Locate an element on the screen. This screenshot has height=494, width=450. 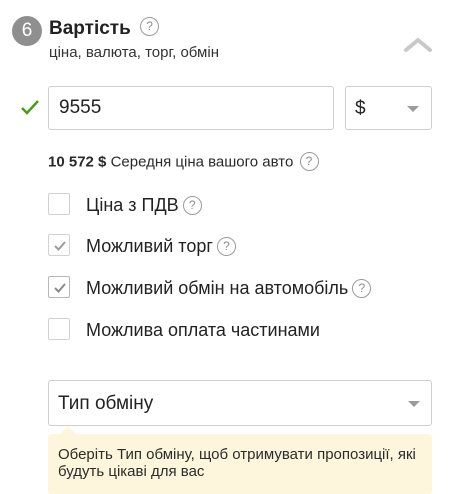
step-number-badge: 6 is located at coordinates (27, 31).